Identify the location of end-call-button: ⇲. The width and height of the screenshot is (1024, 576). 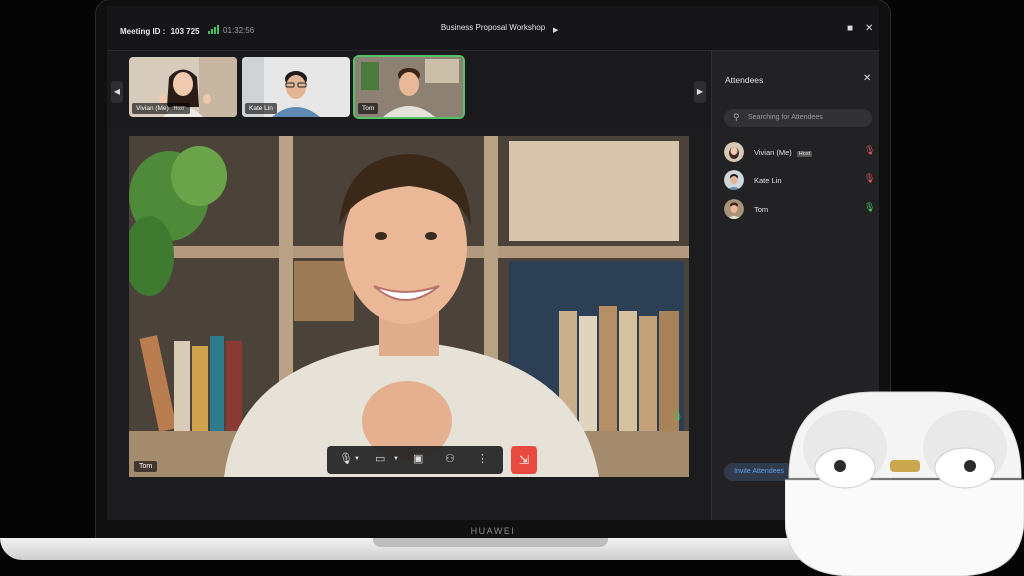
(524, 460).